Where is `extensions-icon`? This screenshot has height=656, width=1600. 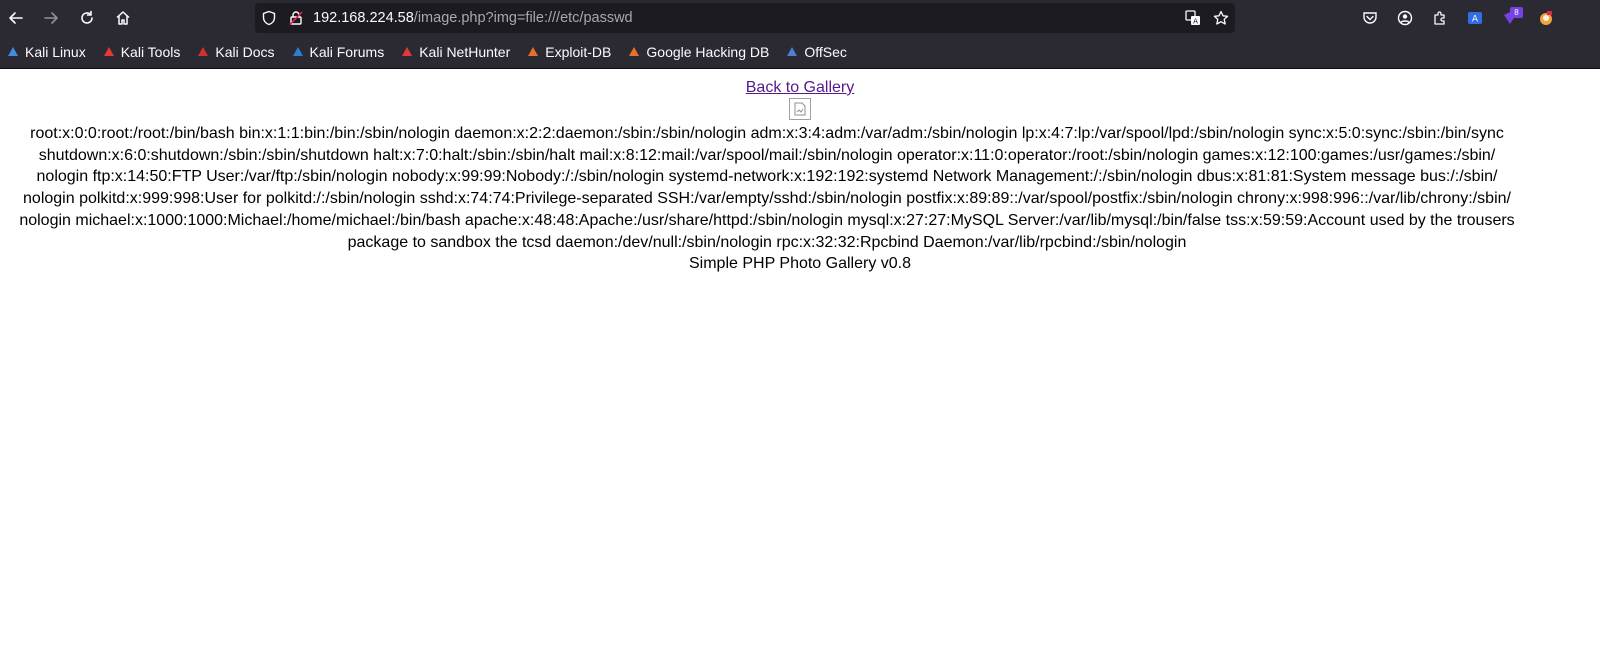 extensions-icon is located at coordinates (1439, 18).